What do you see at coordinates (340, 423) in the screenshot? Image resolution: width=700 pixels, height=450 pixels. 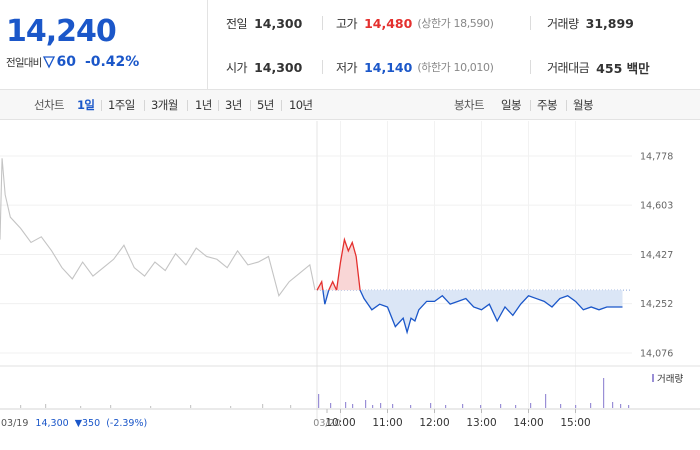 I see `x-tick-label: 10:00` at bounding box center [340, 423].